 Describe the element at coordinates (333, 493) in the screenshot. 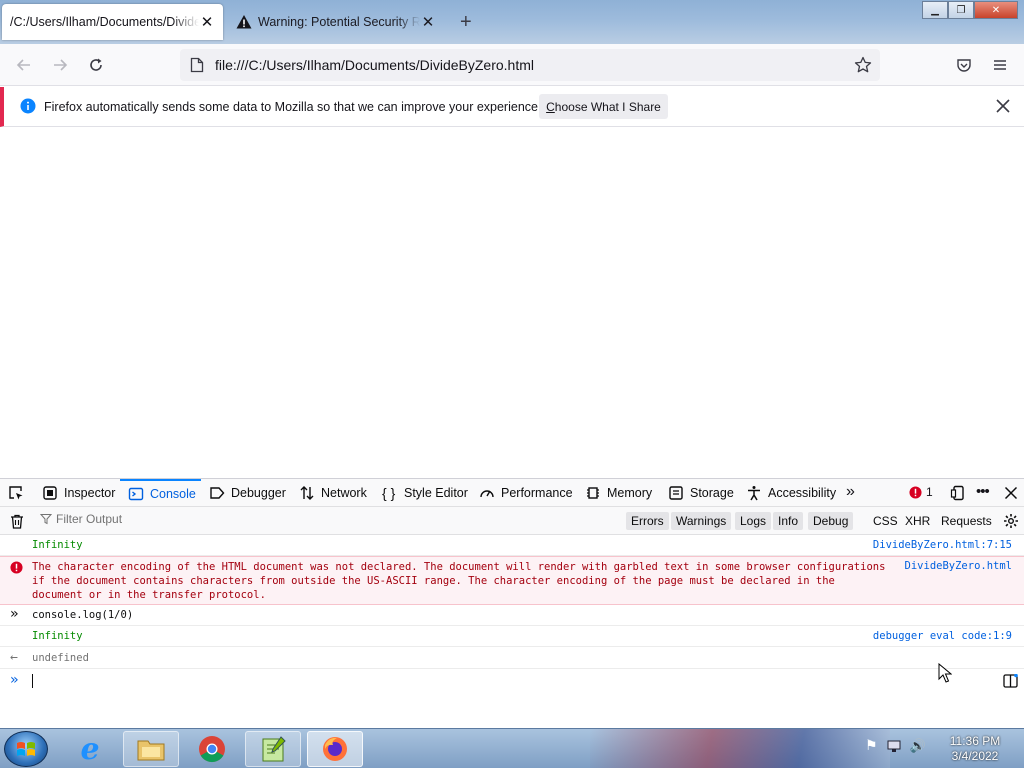

I see `tab-network: Network` at that location.